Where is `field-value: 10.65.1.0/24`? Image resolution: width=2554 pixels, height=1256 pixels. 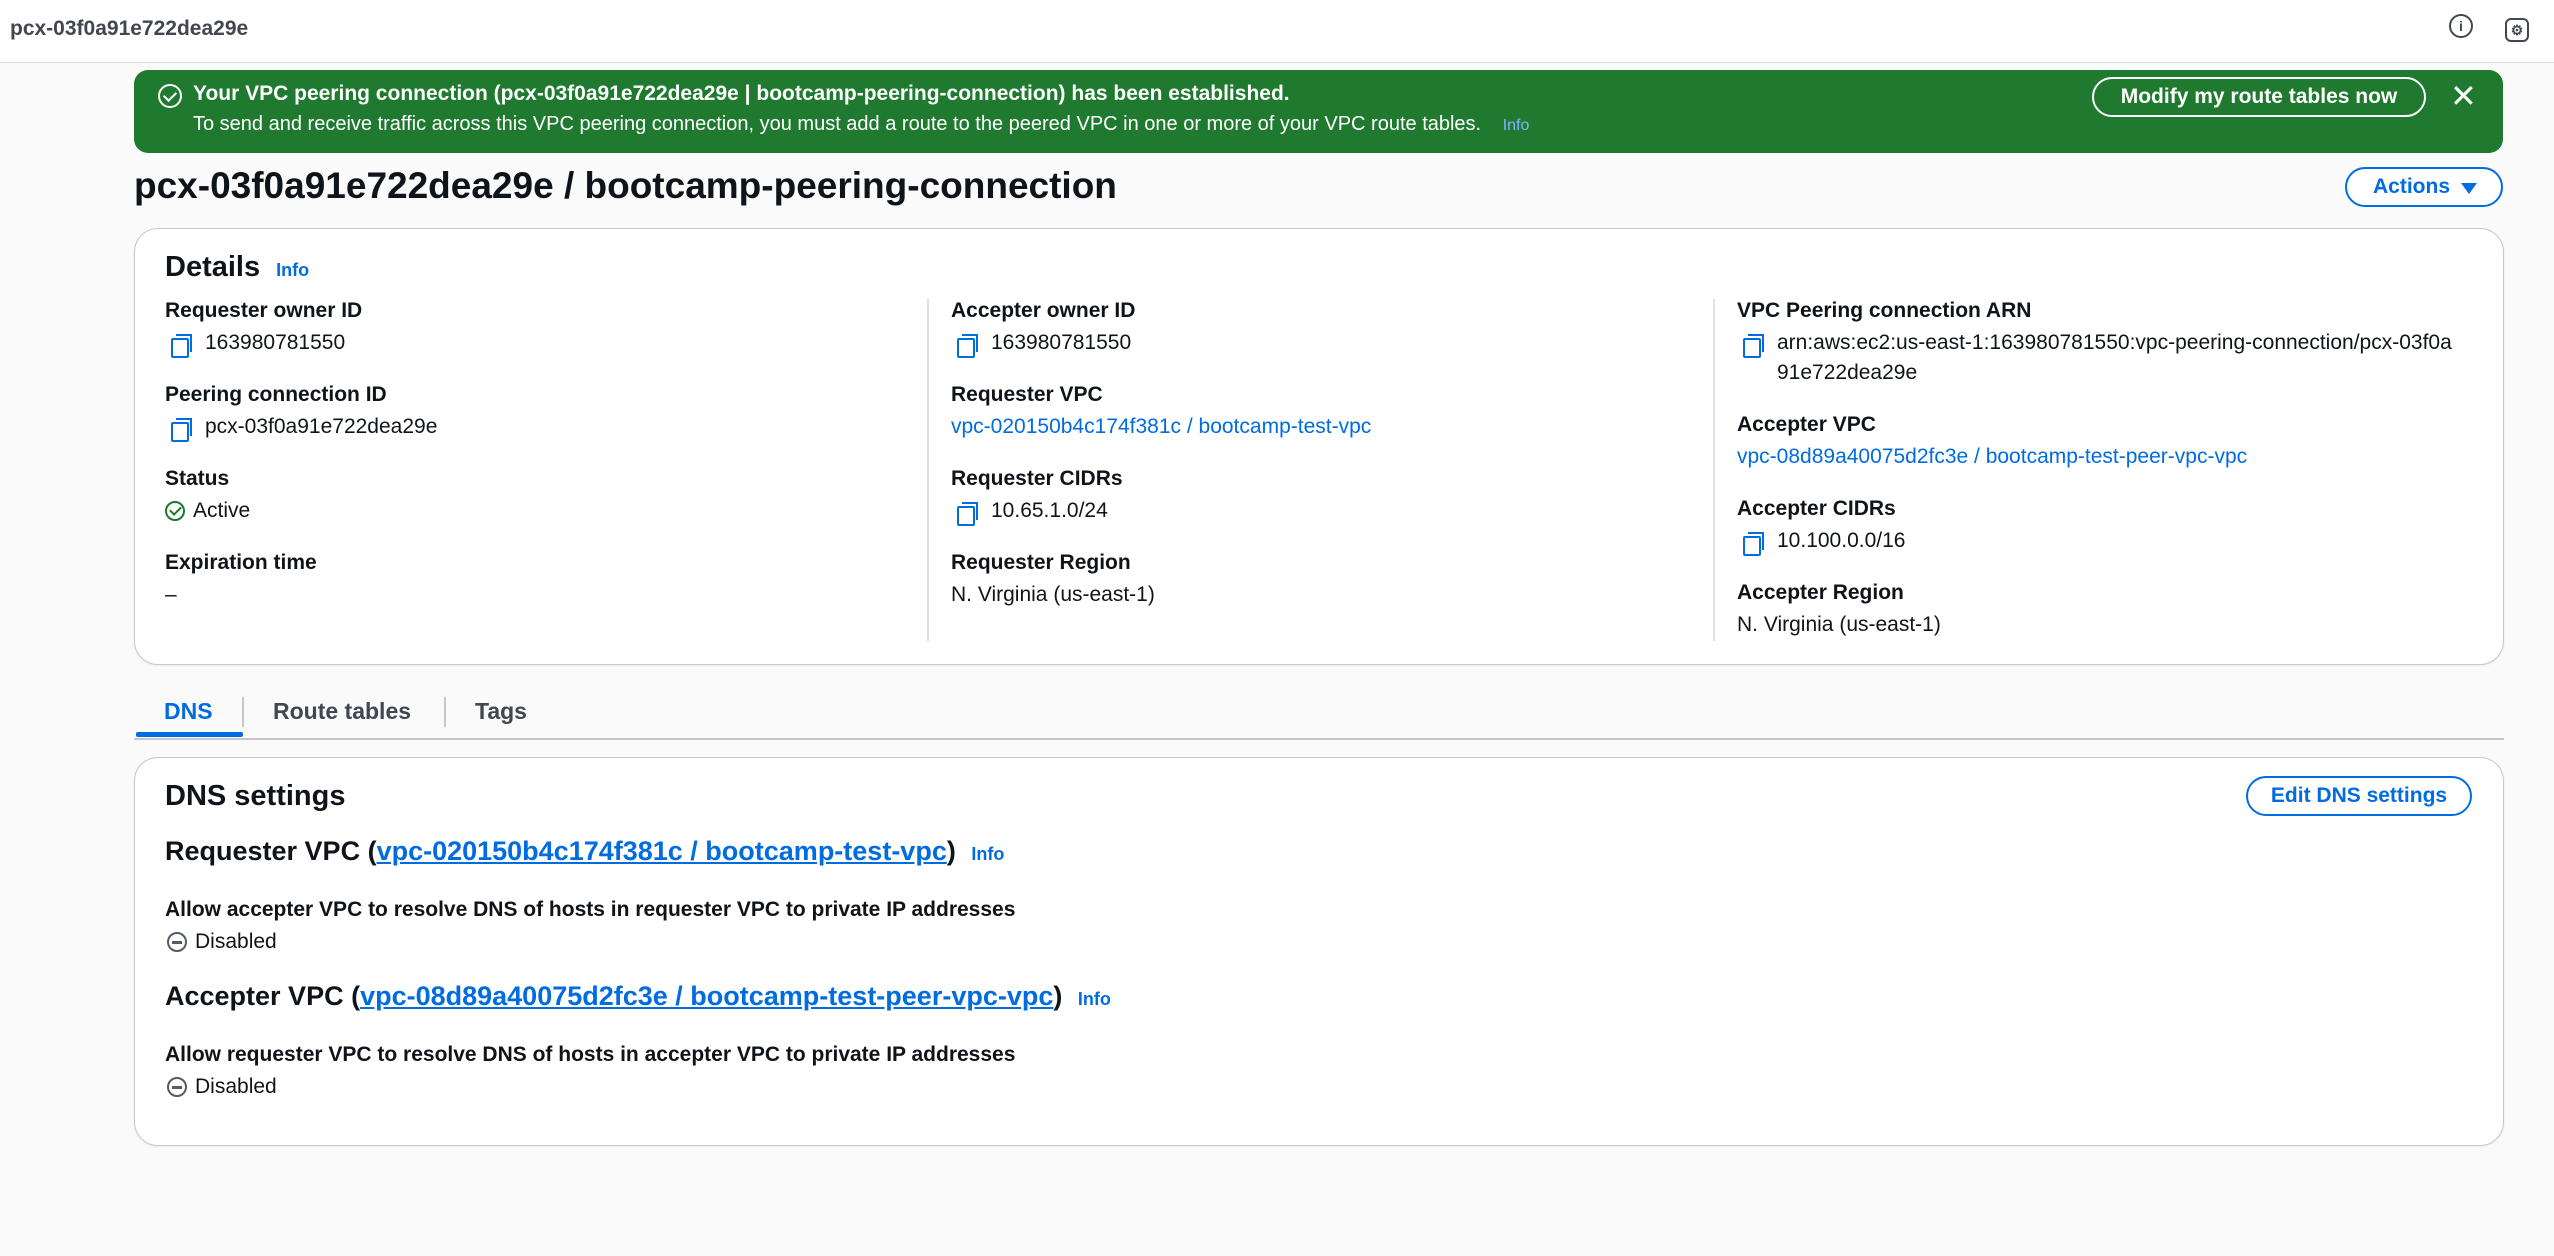 field-value: 10.65.1.0/24 is located at coordinates (1049, 510).